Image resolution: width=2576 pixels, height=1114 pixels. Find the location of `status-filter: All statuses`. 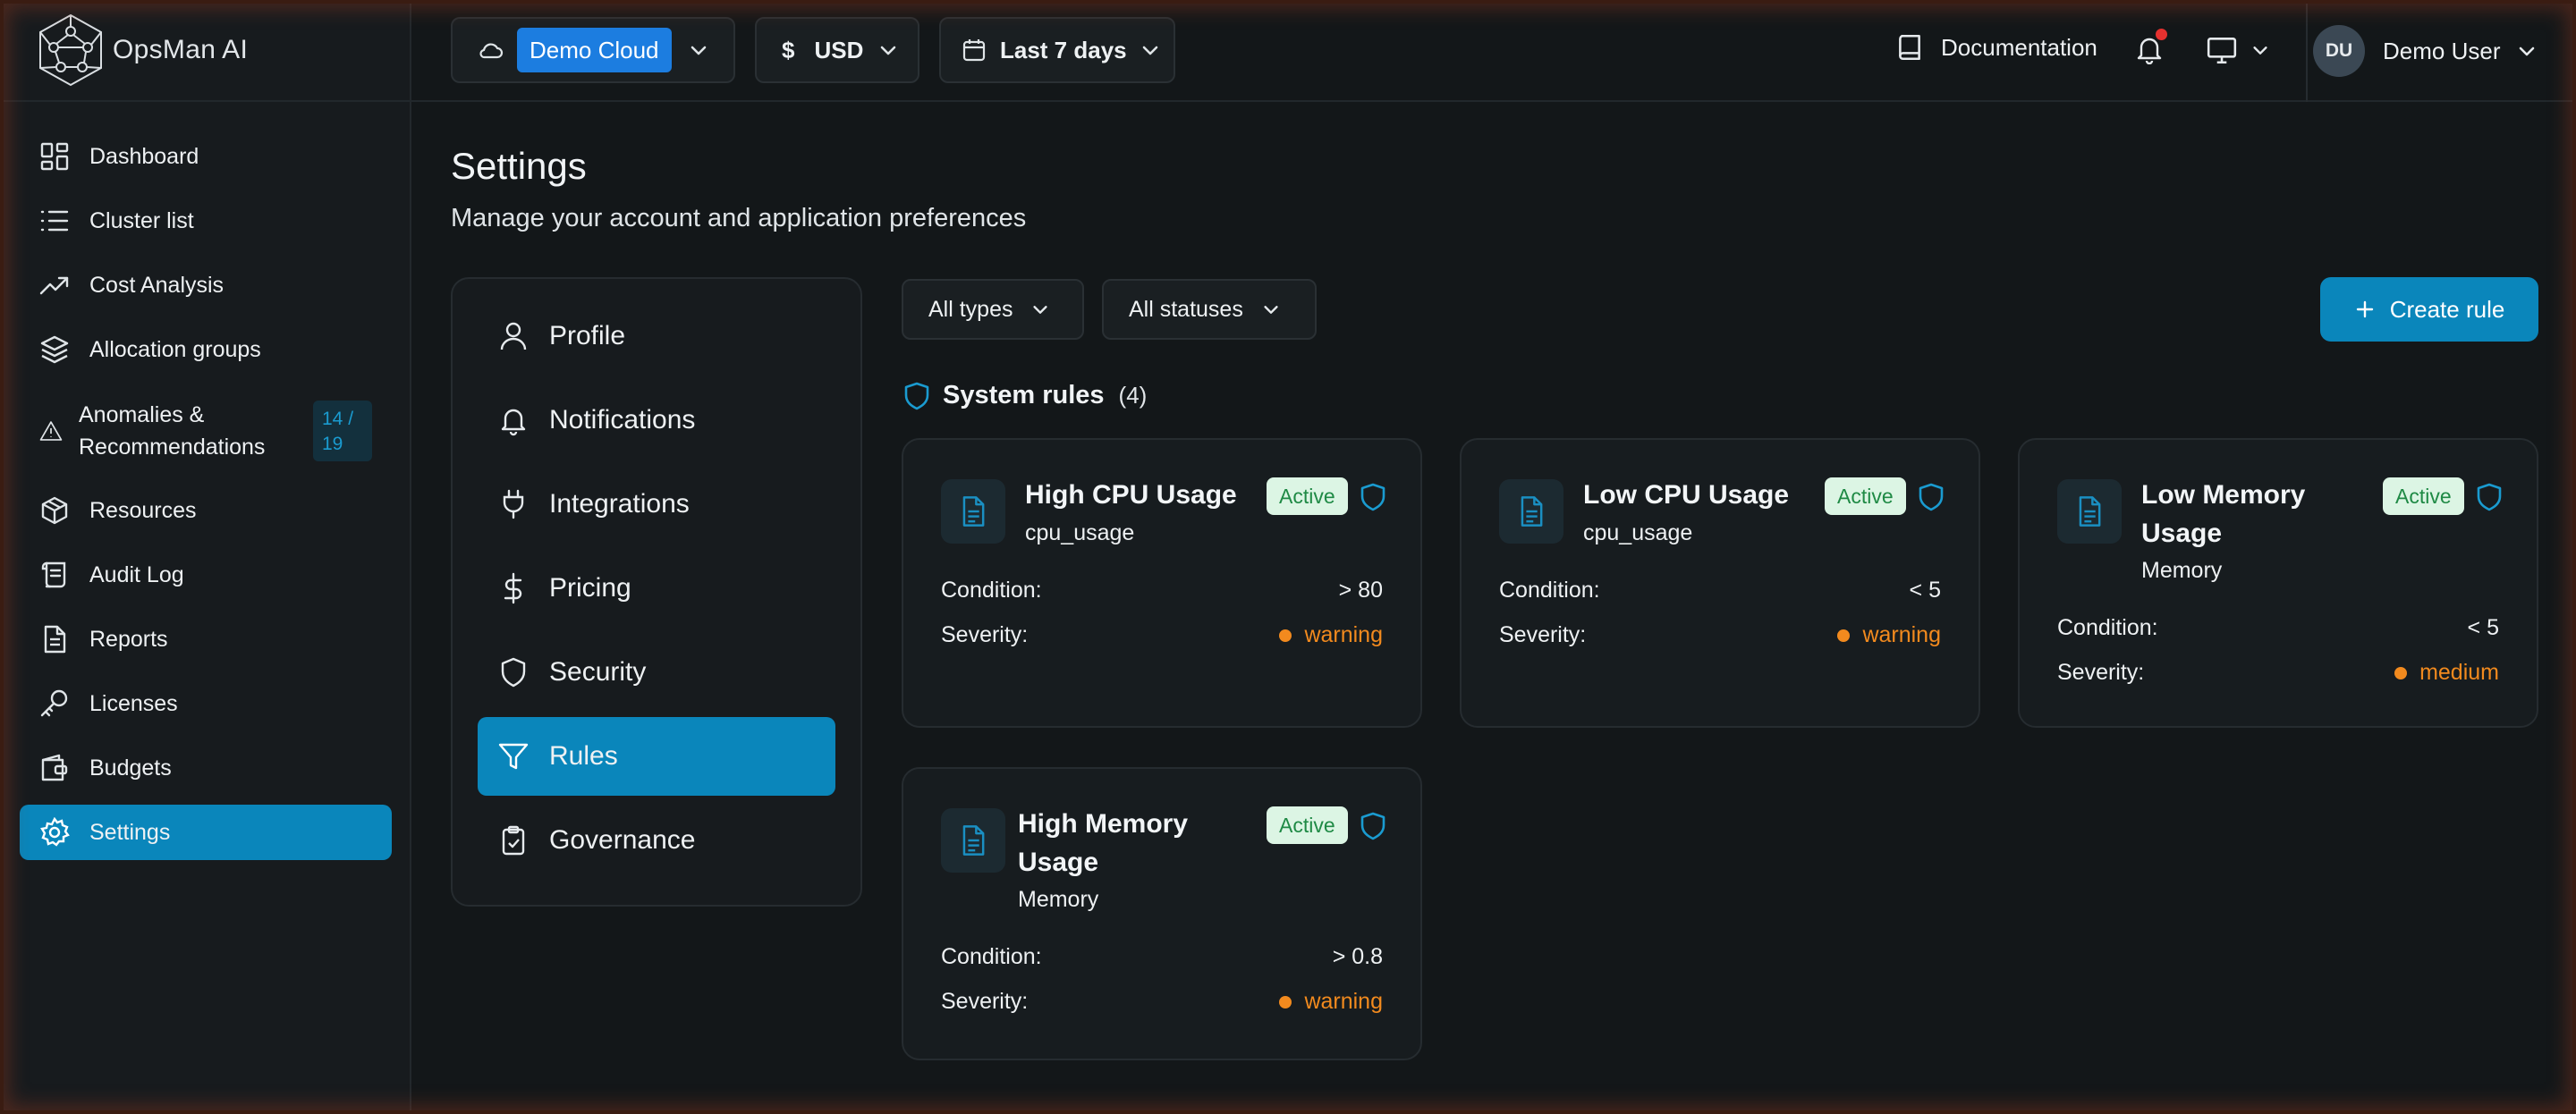

status-filter: All statuses is located at coordinates (1209, 309).